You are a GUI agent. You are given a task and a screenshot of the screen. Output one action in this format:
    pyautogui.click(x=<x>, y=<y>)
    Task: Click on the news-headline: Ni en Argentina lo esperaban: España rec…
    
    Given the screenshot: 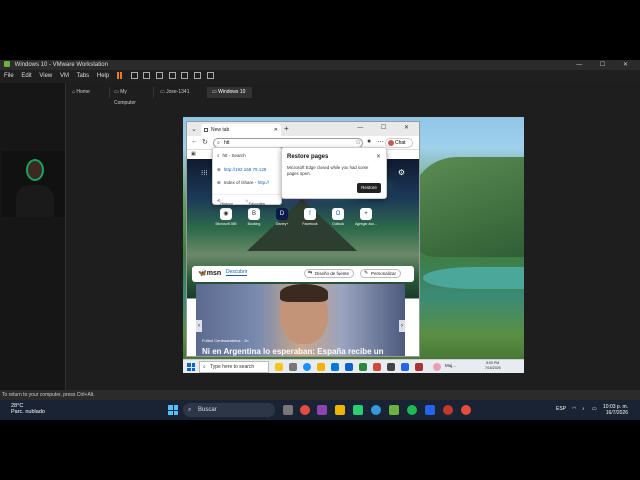 What is the action you would take?
    pyautogui.click(x=293, y=351)
    